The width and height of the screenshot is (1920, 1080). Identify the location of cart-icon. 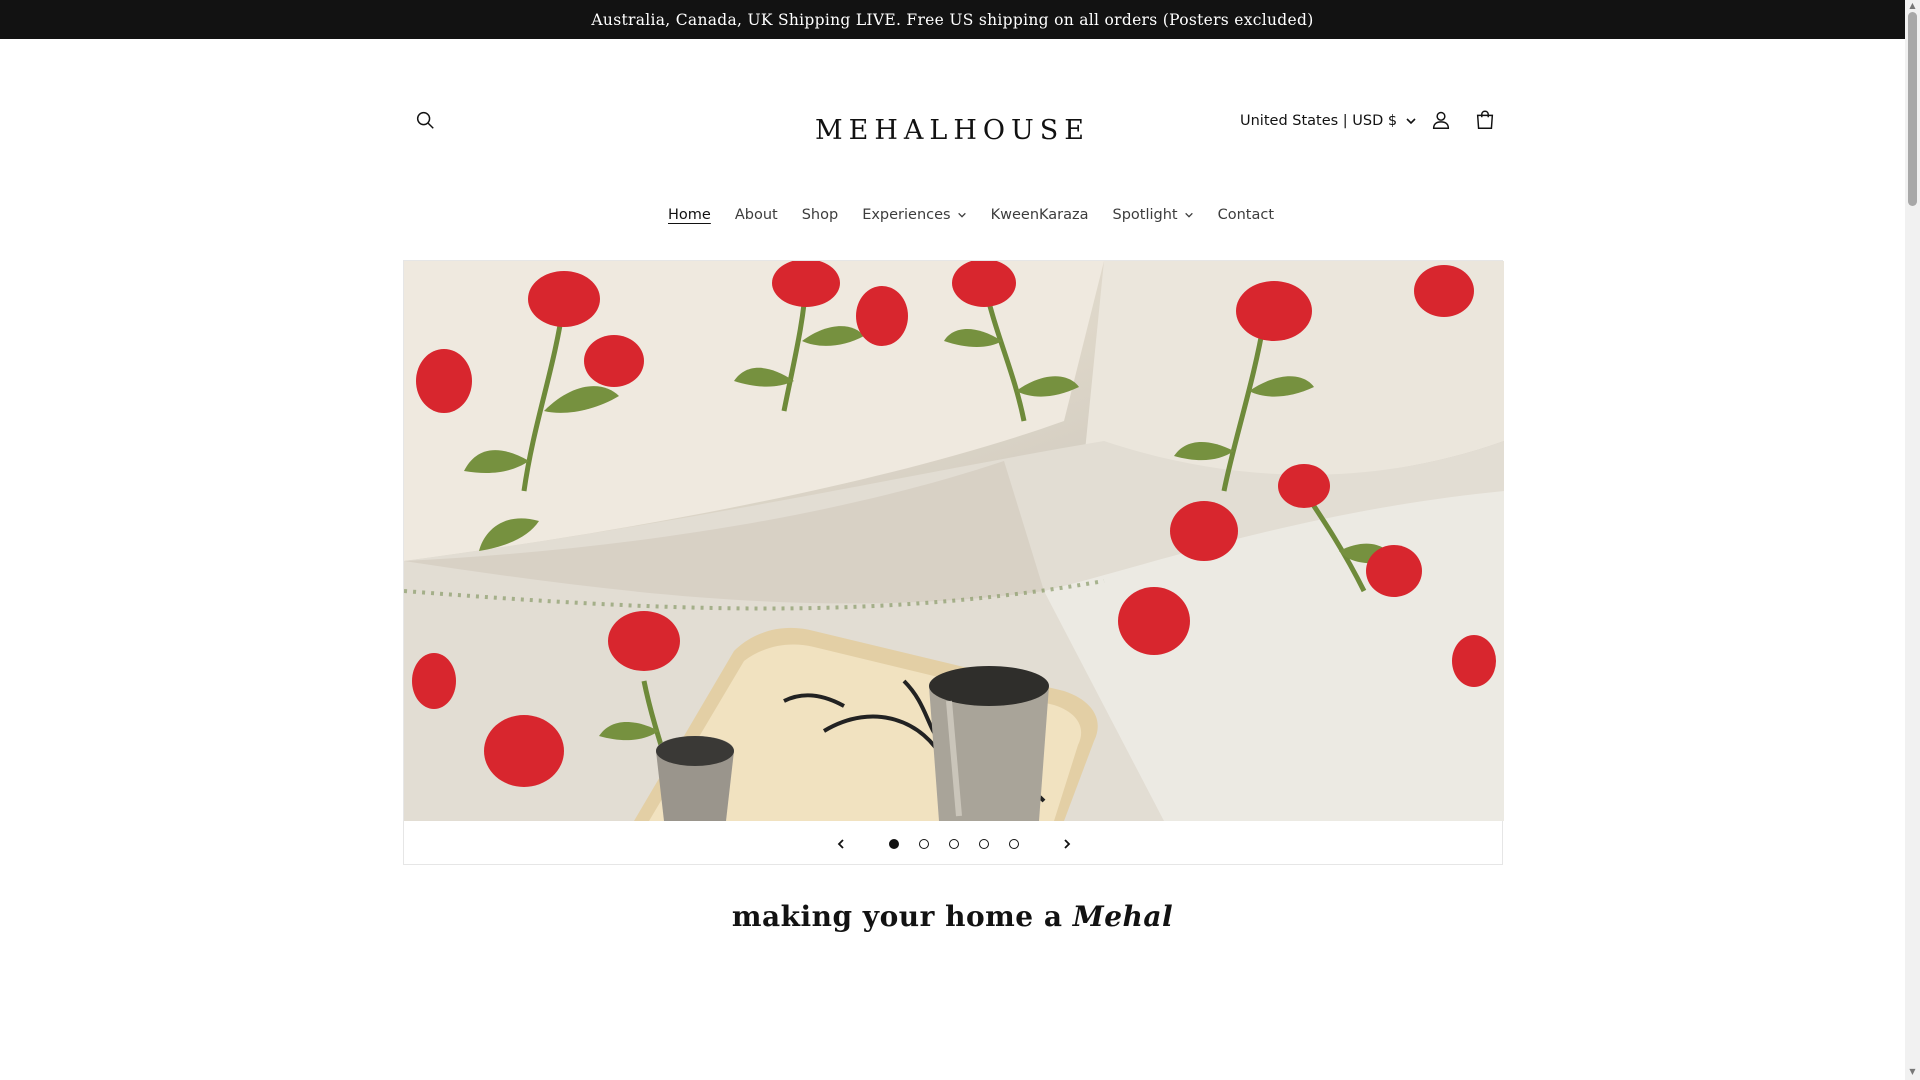
(1485, 119).